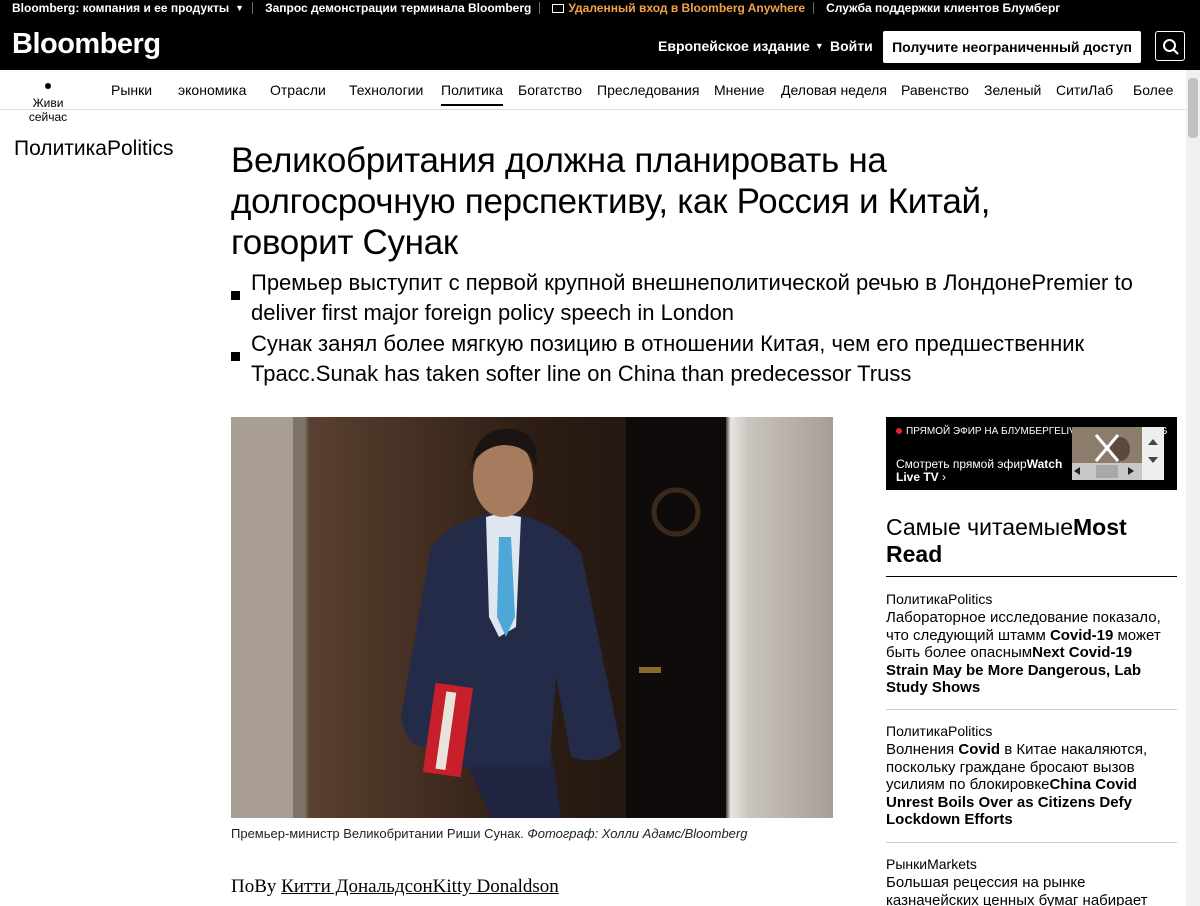 Image resolution: width=1200 pixels, height=906 pixels. Describe the element at coordinates (420, 886) in the screenshot. I see `author-link: Китти ДональдсонKitty Donaldson` at that location.